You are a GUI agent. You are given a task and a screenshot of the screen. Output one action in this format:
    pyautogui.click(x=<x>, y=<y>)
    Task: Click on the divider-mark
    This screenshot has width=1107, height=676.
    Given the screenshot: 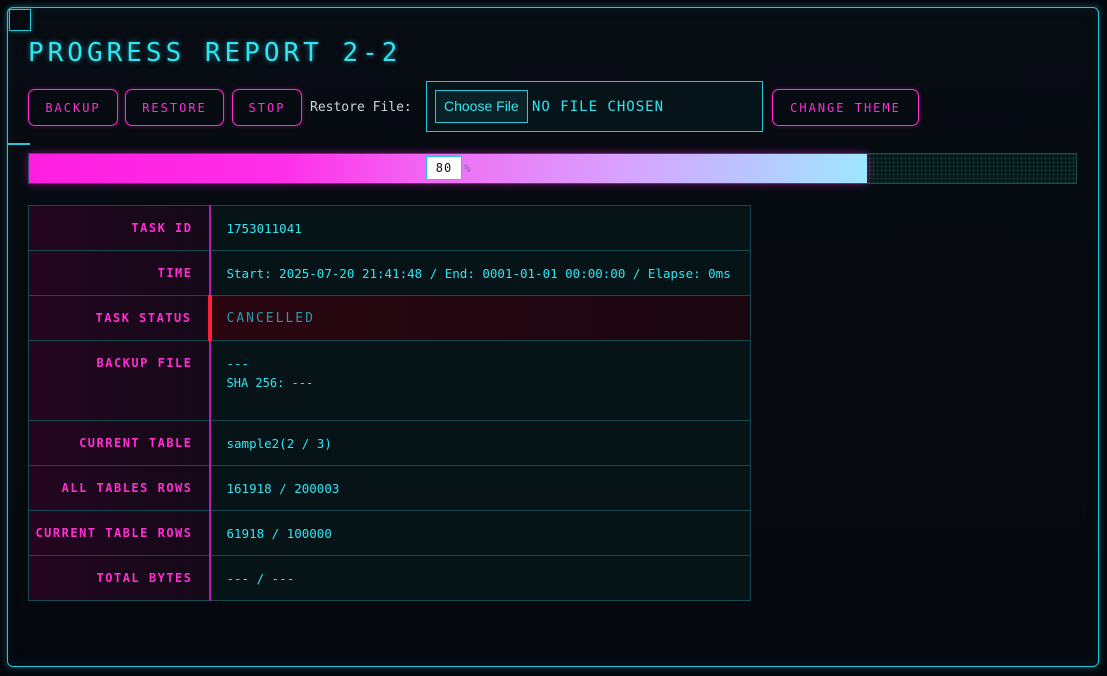 What is the action you would take?
    pyautogui.click(x=19, y=144)
    